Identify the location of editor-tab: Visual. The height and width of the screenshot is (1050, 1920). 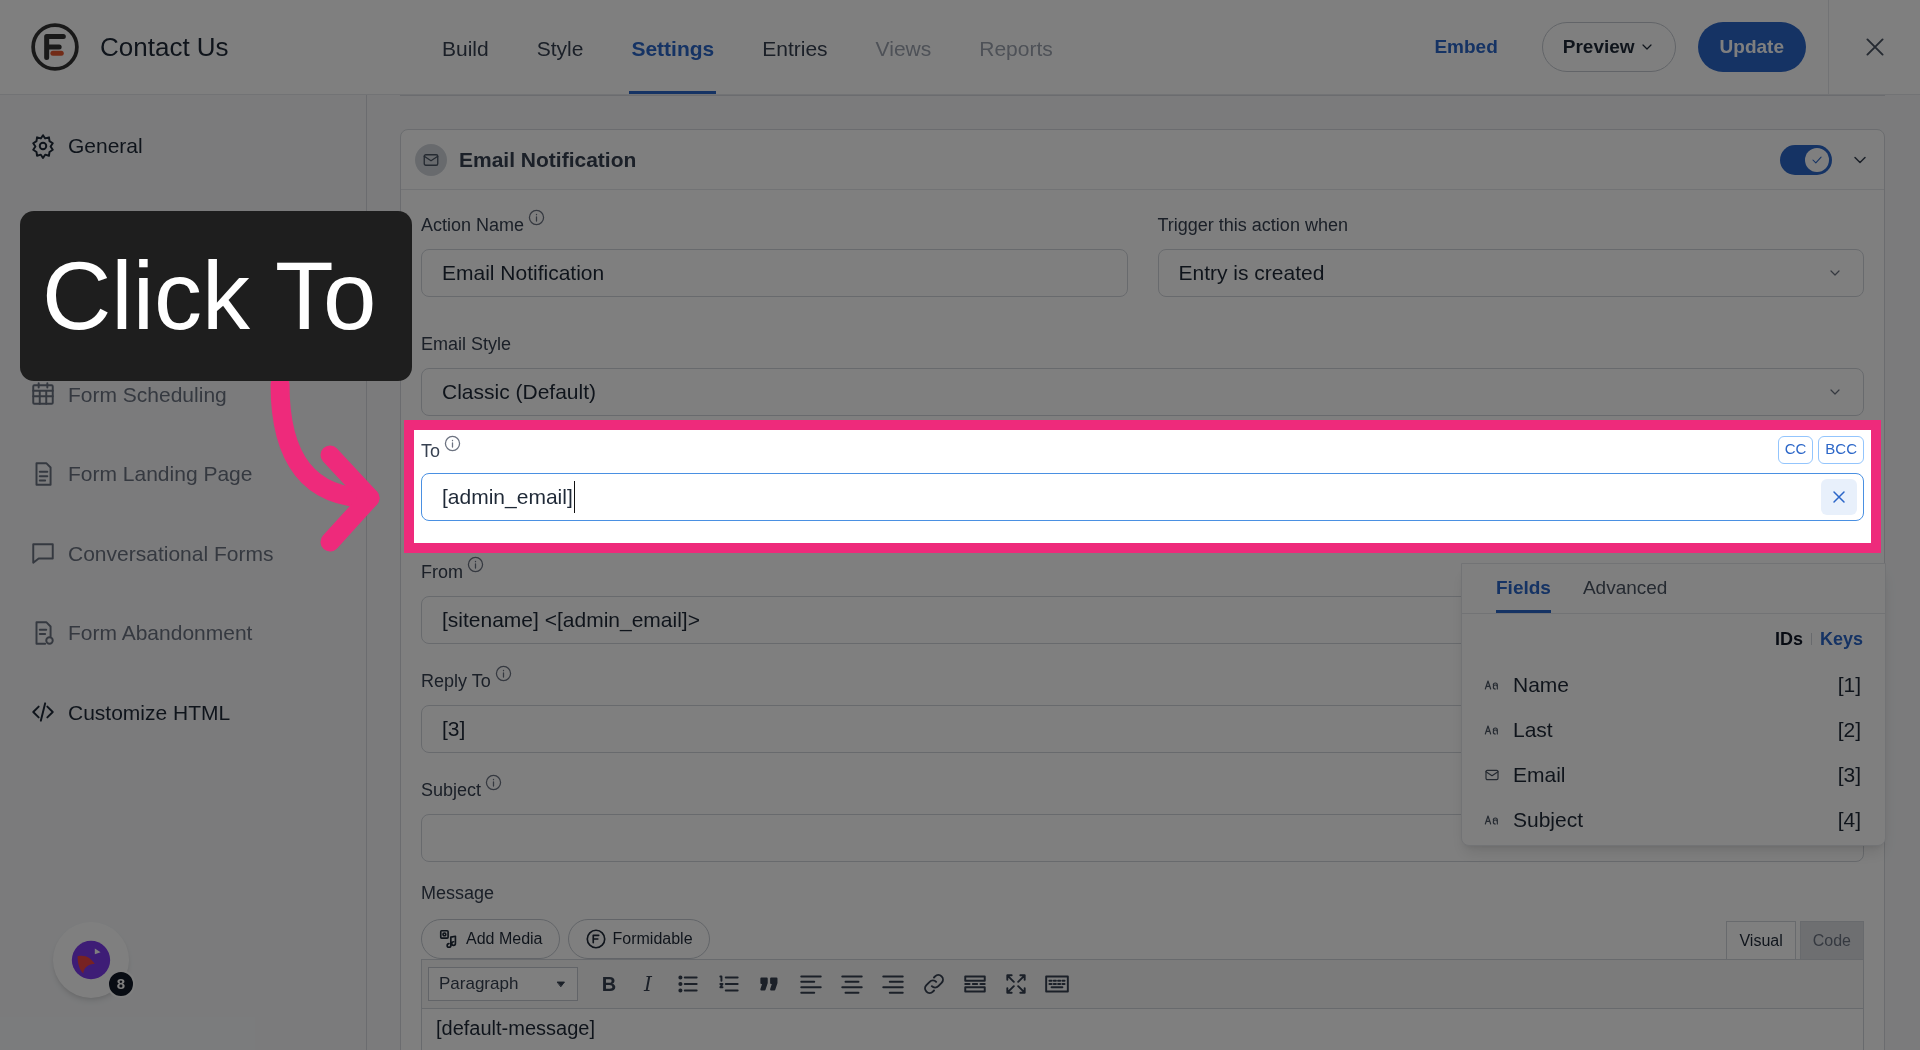
(1761, 940).